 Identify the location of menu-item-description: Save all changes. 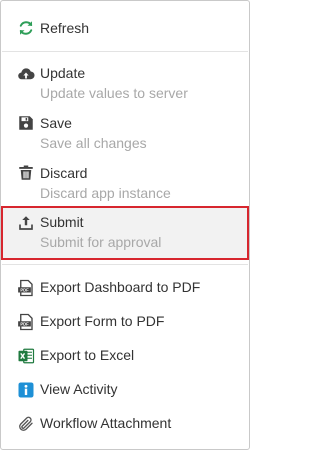
(93, 143).